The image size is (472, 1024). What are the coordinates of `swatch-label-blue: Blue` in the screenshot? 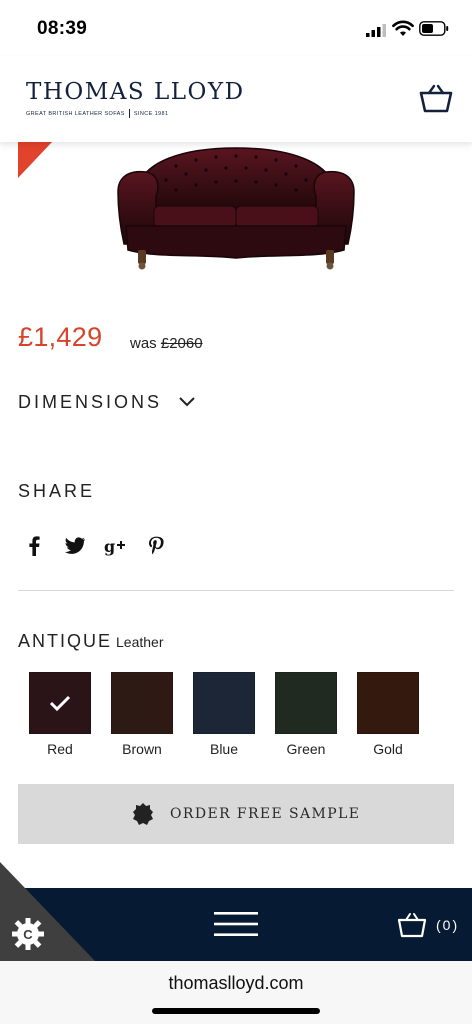 It's located at (224, 749).